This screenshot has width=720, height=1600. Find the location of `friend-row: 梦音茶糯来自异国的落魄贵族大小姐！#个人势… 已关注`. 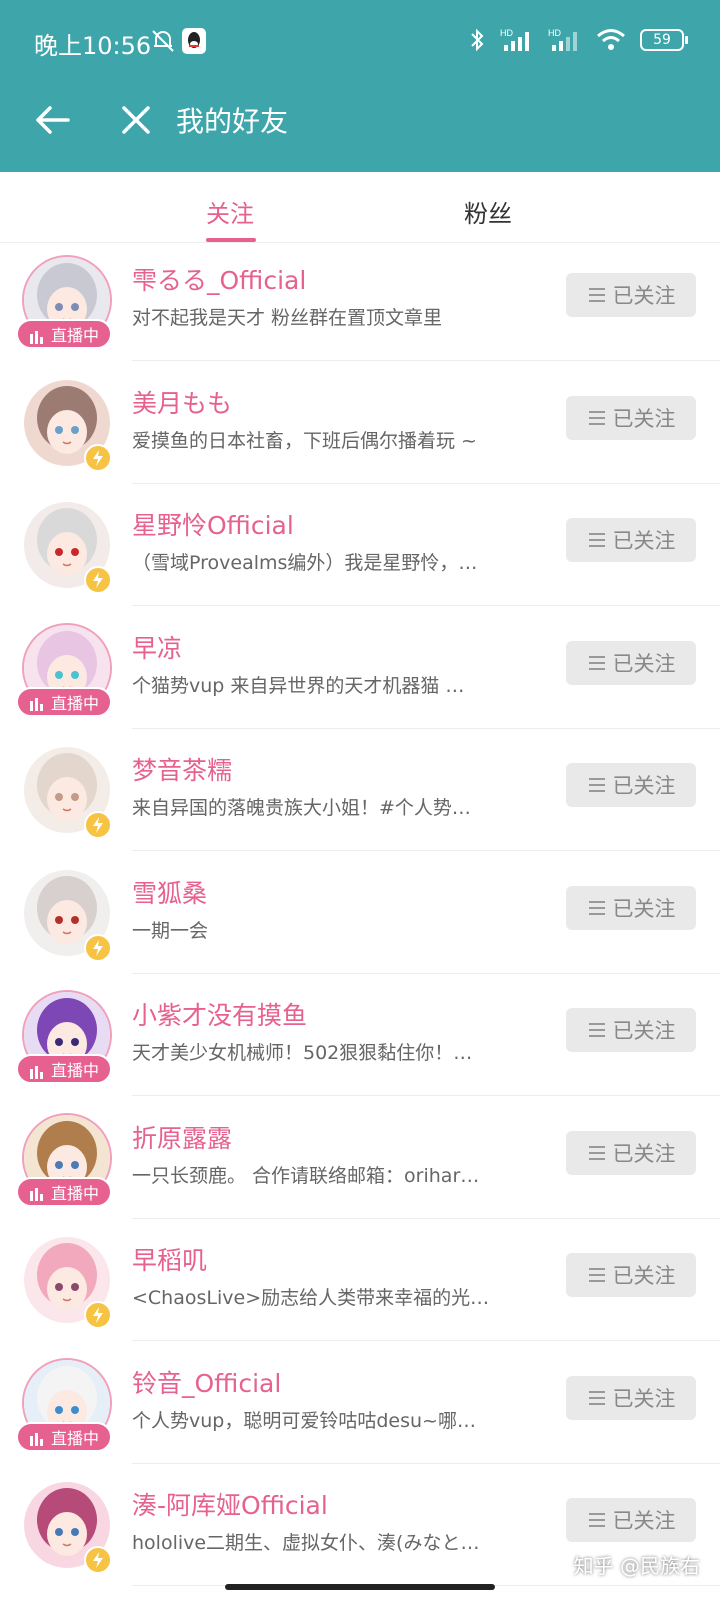

friend-row: 梦音茶糯来自异国的落魄贵族大小姐！#个人势… 已关注 is located at coordinates (360, 789).